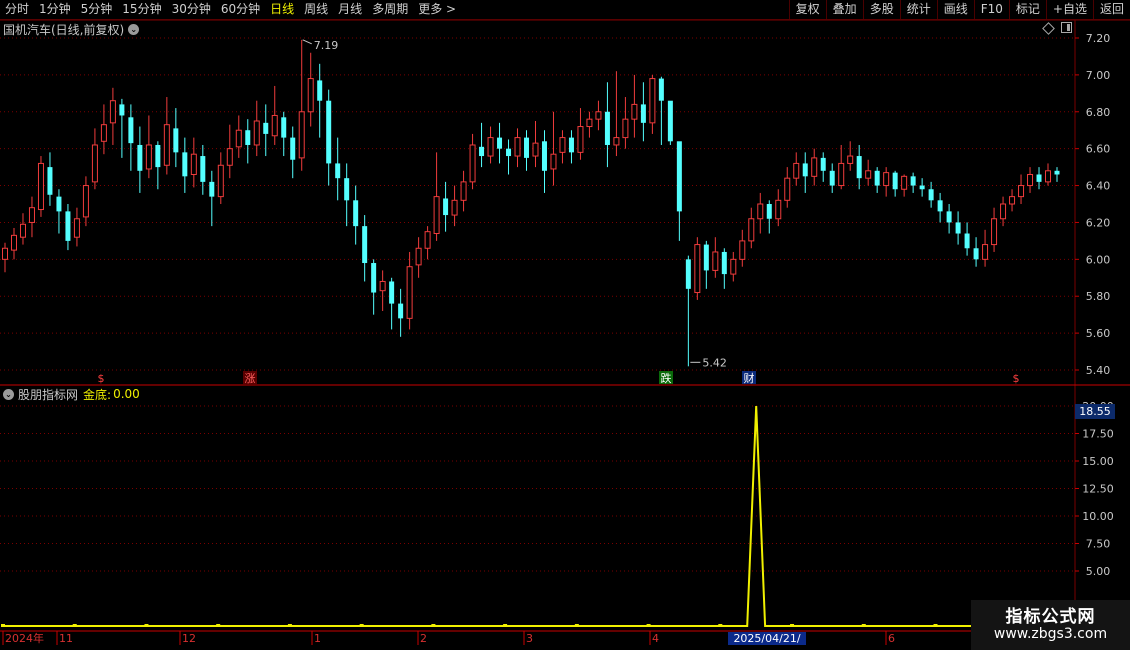 Image resolution: width=1130 pixels, height=650 pixels. Describe the element at coordinates (97, 394) in the screenshot. I see `indicator-label: 金底:` at that location.